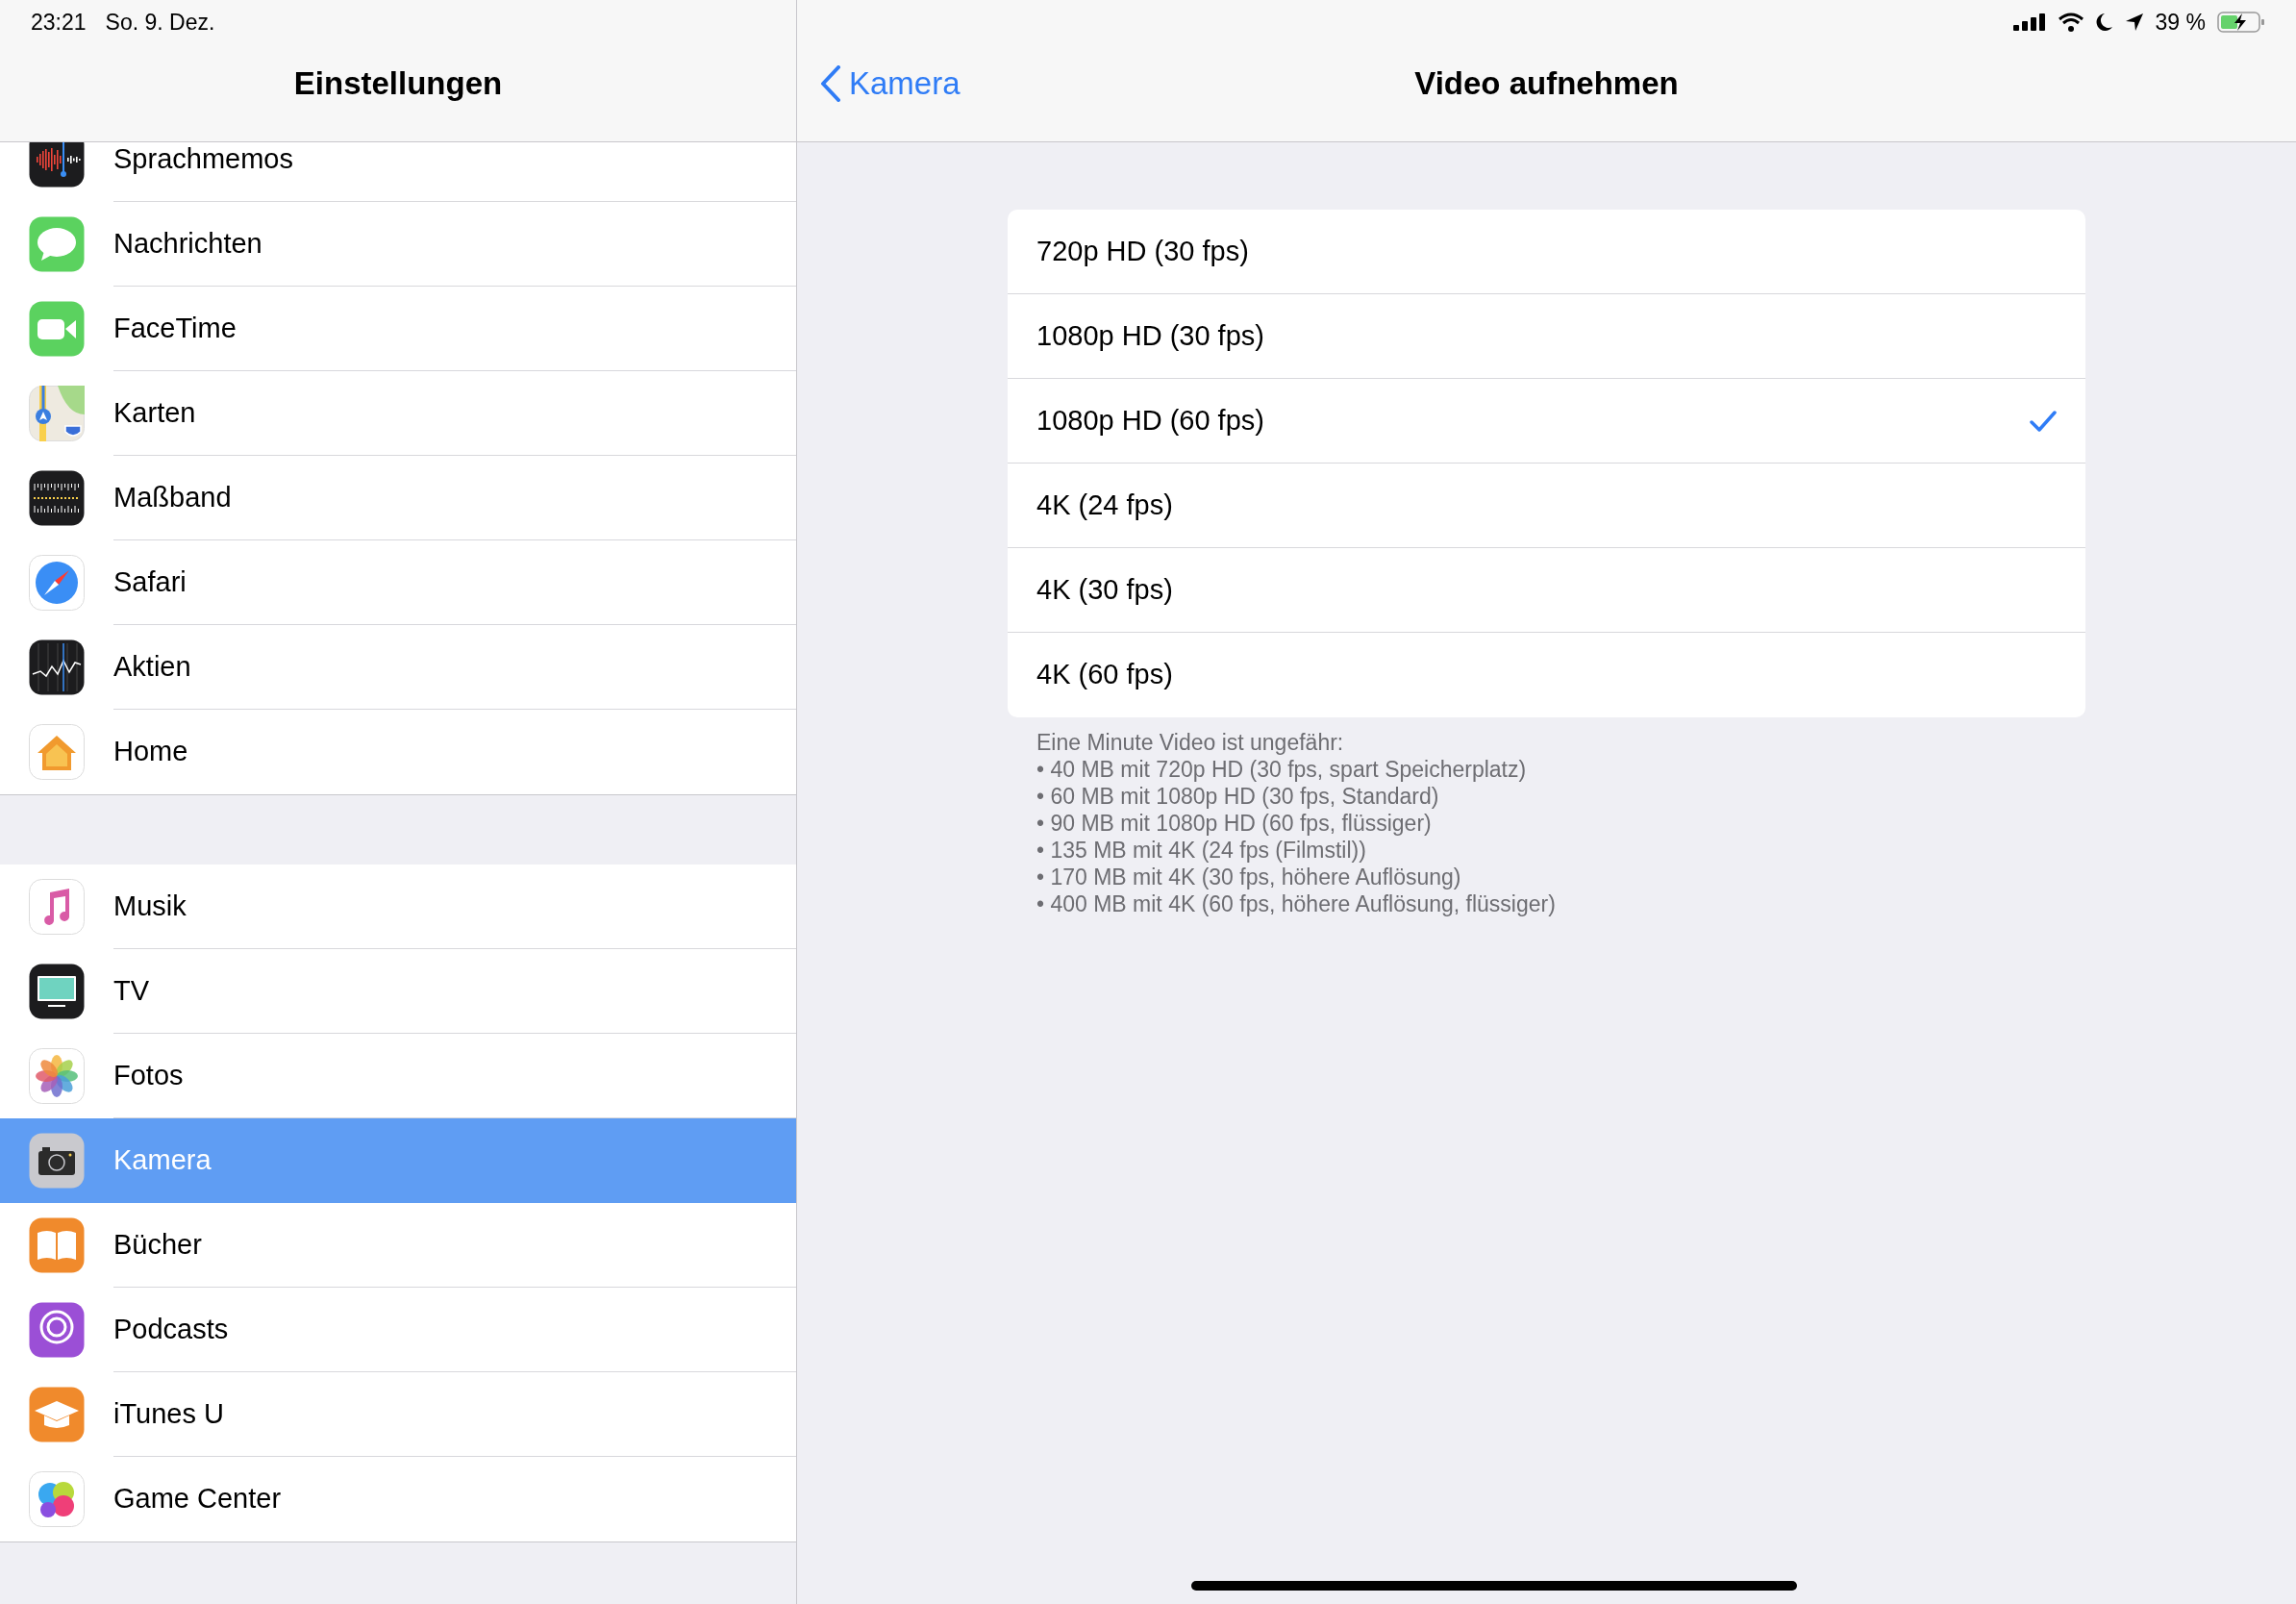 The height and width of the screenshot is (1604, 2296). What do you see at coordinates (57, 667) in the screenshot?
I see `stock-chart-icon` at bounding box center [57, 667].